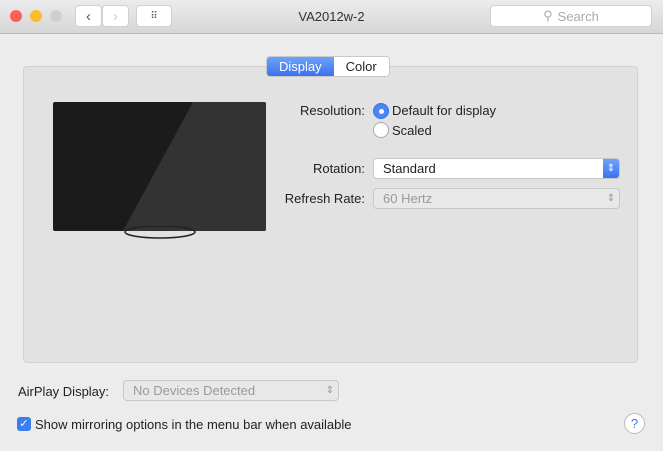 The image size is (663, 451). What do you see at coordinates (381, 130) in the screenshot?
I see `radio-scaled` at bounding box center [381, 130].